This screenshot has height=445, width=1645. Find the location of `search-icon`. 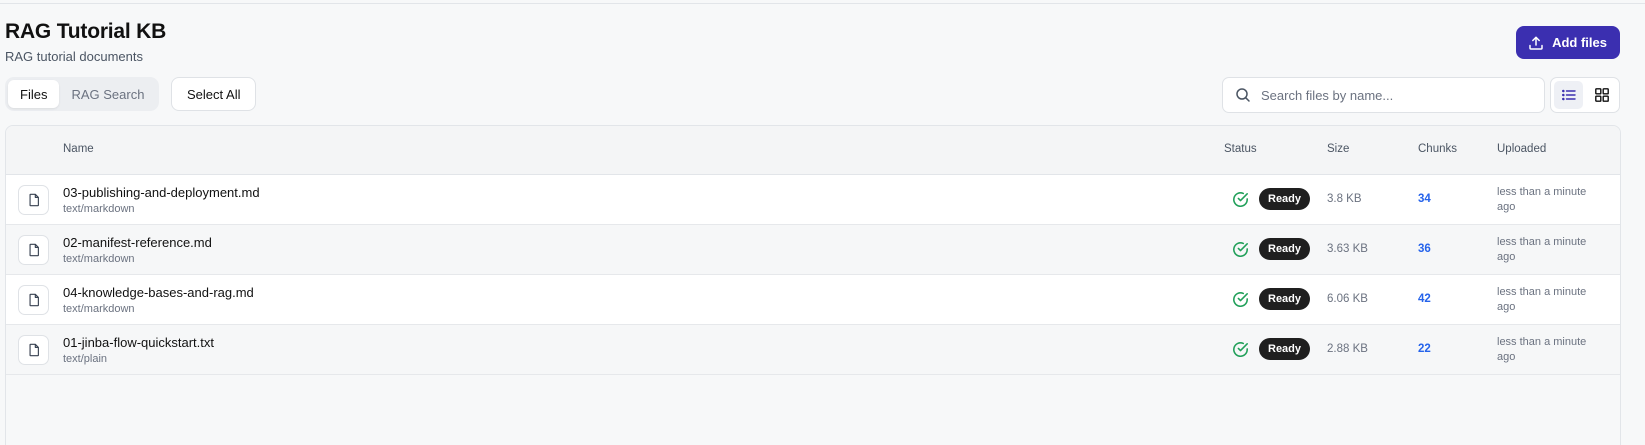

search-icon is located at coordinates (1243, 95).